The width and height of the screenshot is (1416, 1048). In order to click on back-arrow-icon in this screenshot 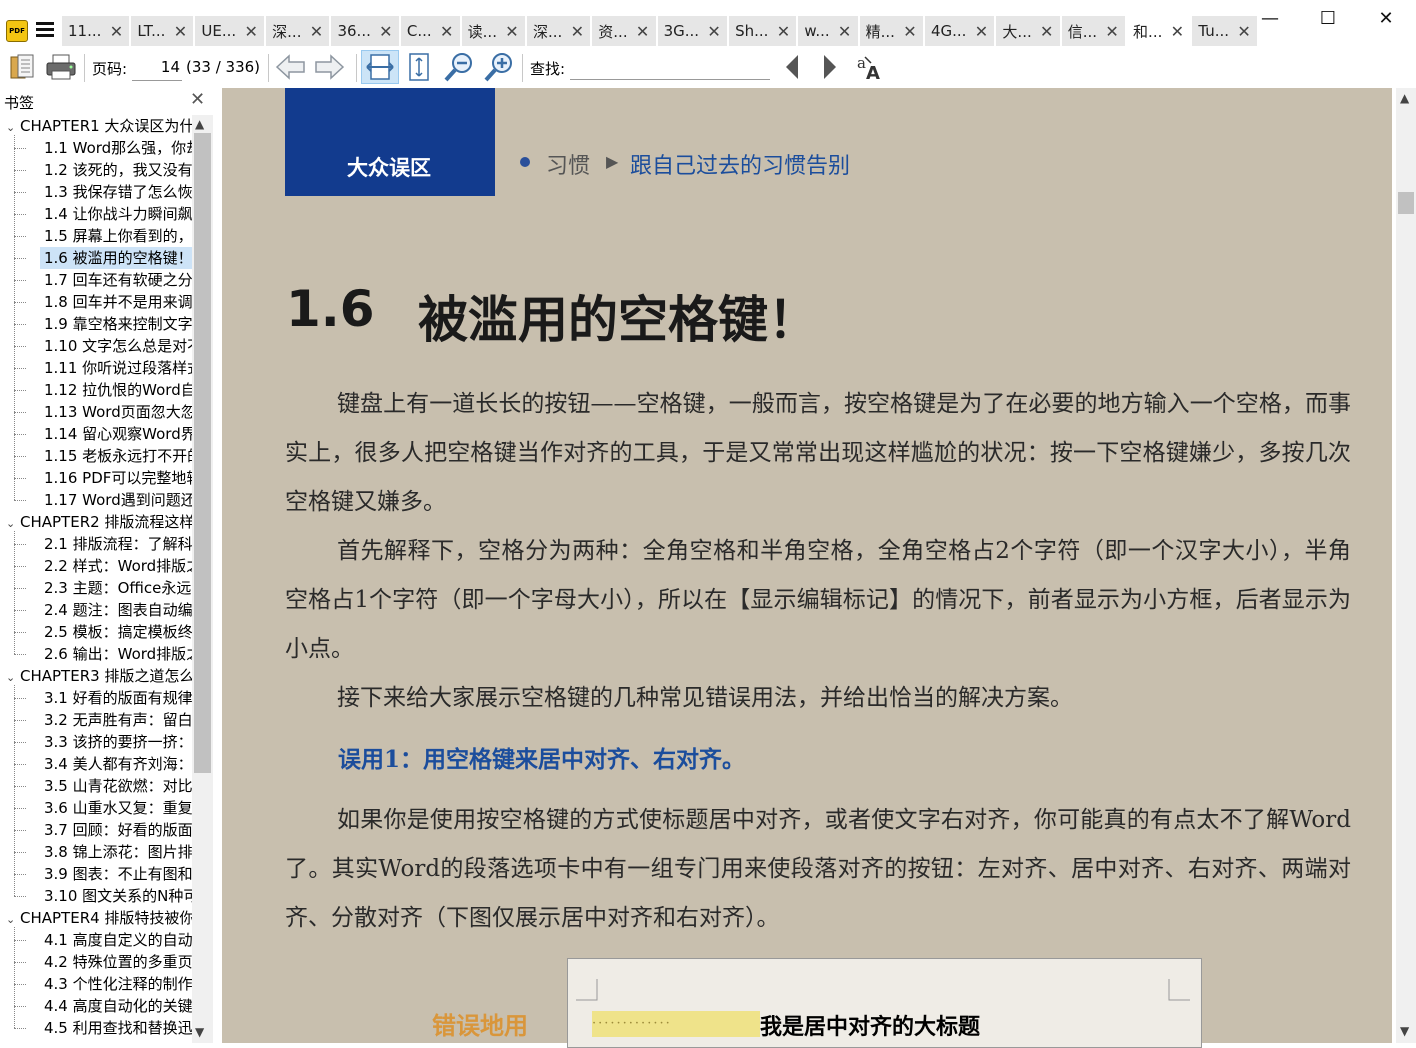, I will do `click(291, 67)`.